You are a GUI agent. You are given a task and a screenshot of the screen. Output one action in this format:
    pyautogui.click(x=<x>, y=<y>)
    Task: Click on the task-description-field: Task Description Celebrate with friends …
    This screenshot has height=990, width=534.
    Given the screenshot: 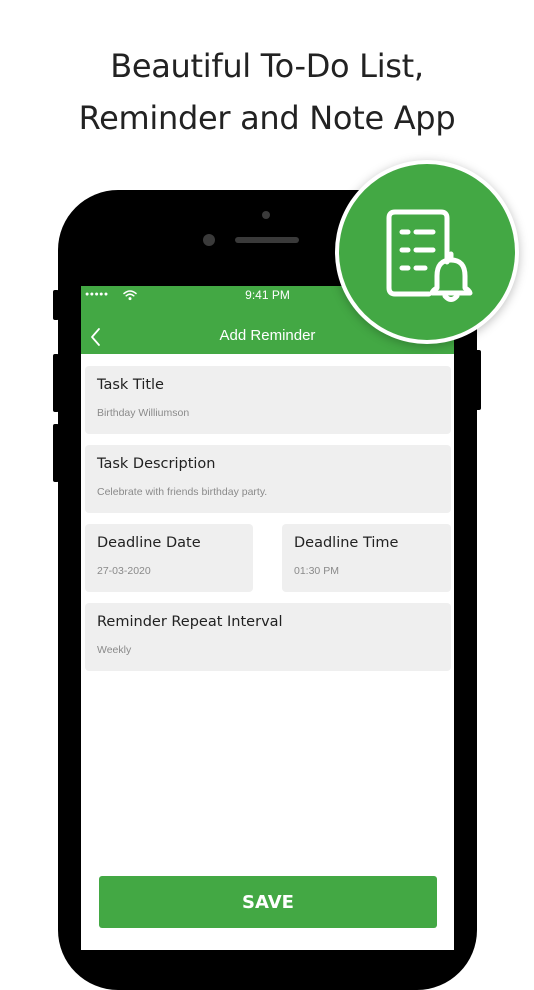 What is the action you would take?
    pyautogui.click(x=268, y=479)
    